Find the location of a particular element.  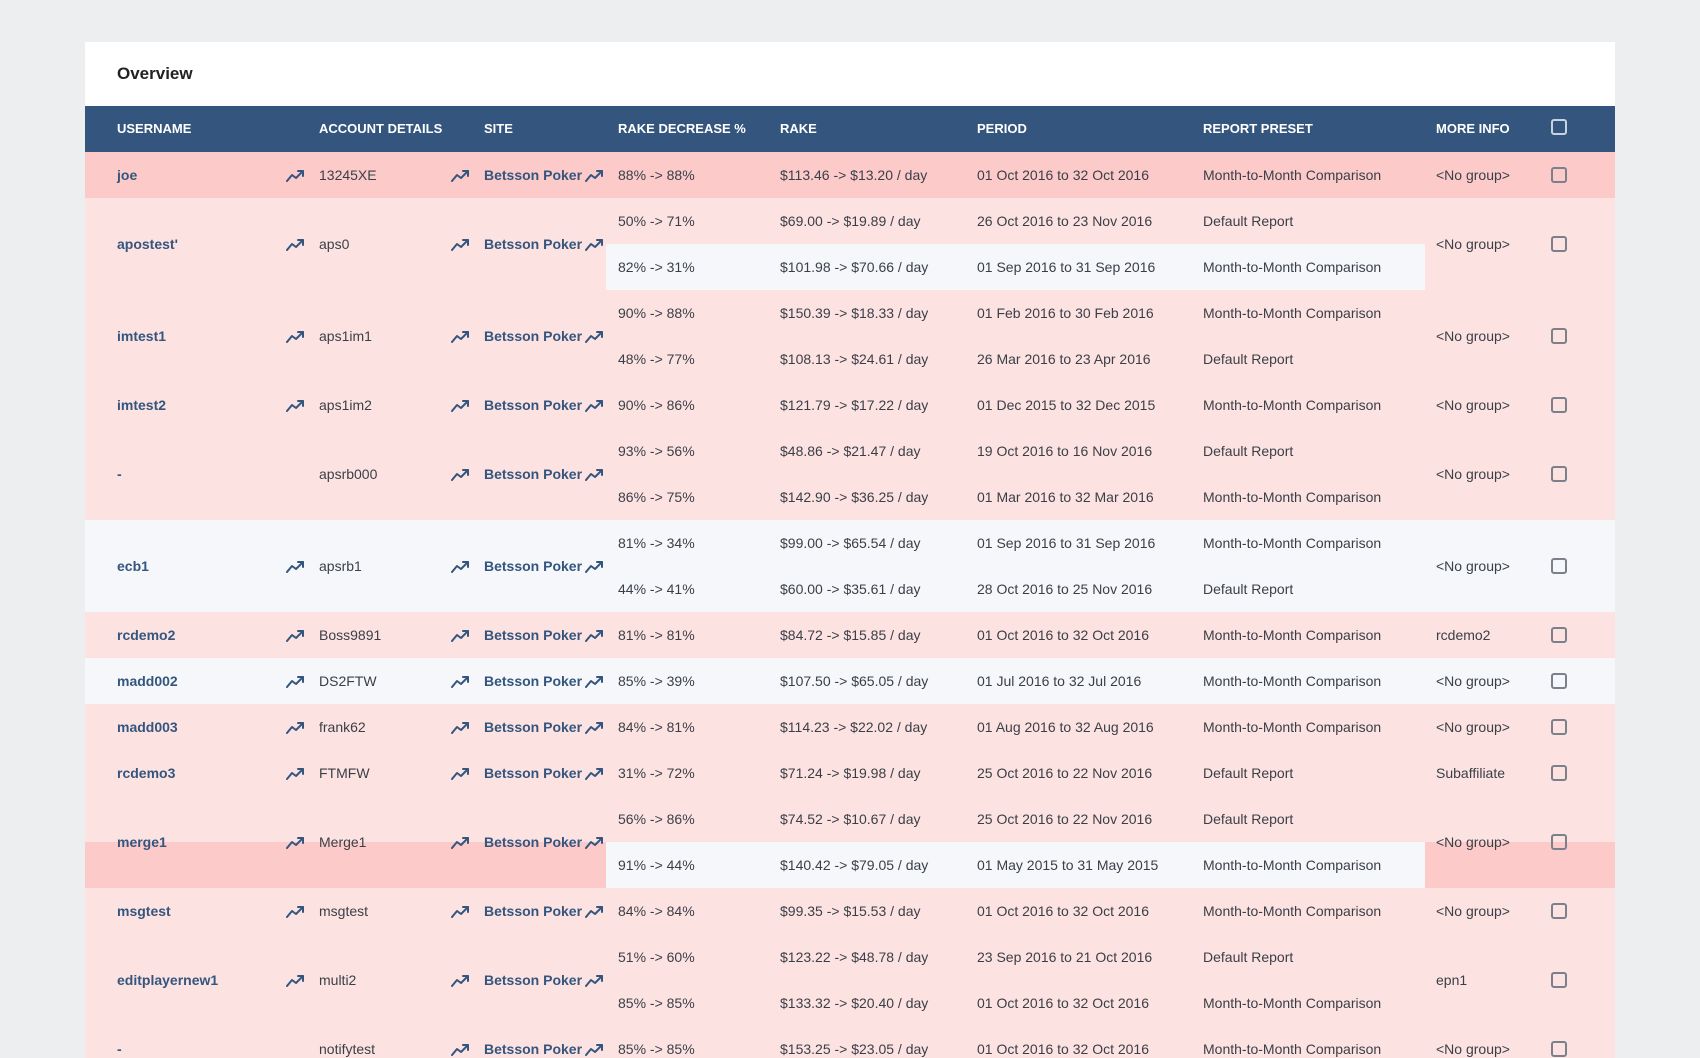

username-link: rcdemo3 is located at coordinates (146, 773).